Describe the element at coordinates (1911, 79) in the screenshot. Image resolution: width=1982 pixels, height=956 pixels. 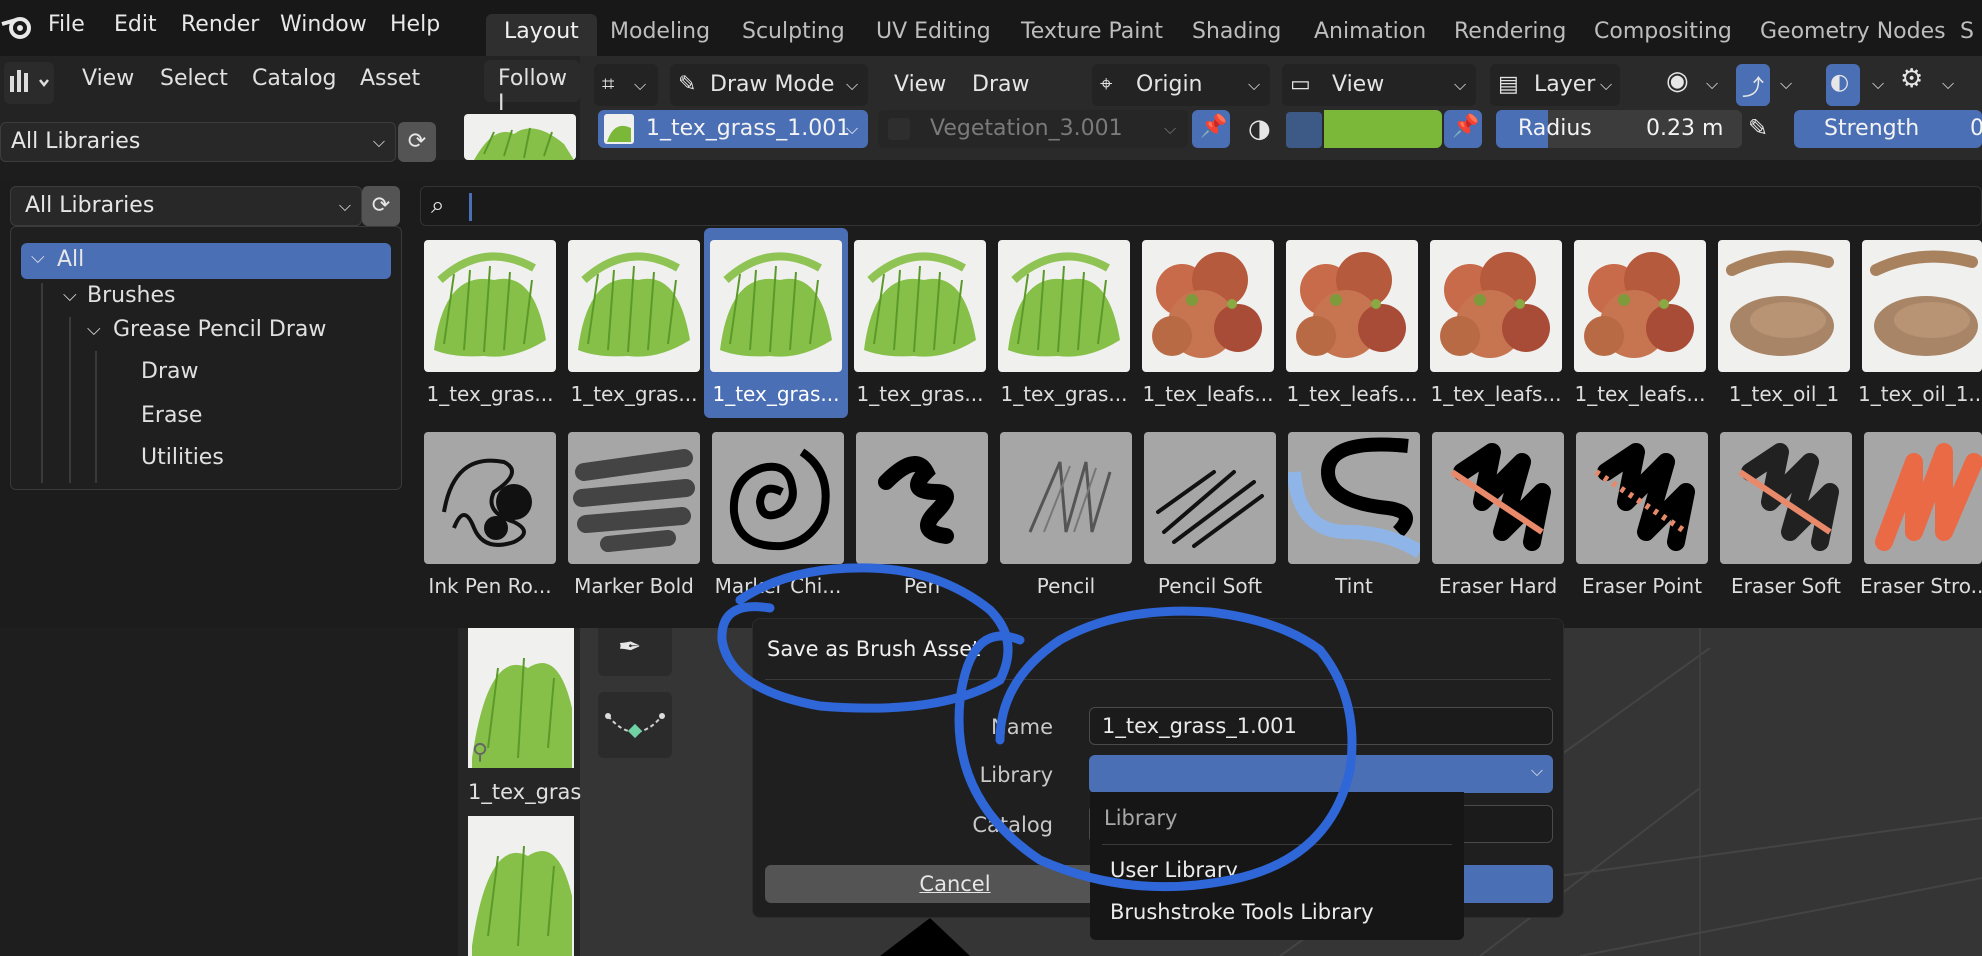
I see `gizmo-icon: ⚙` at that location.